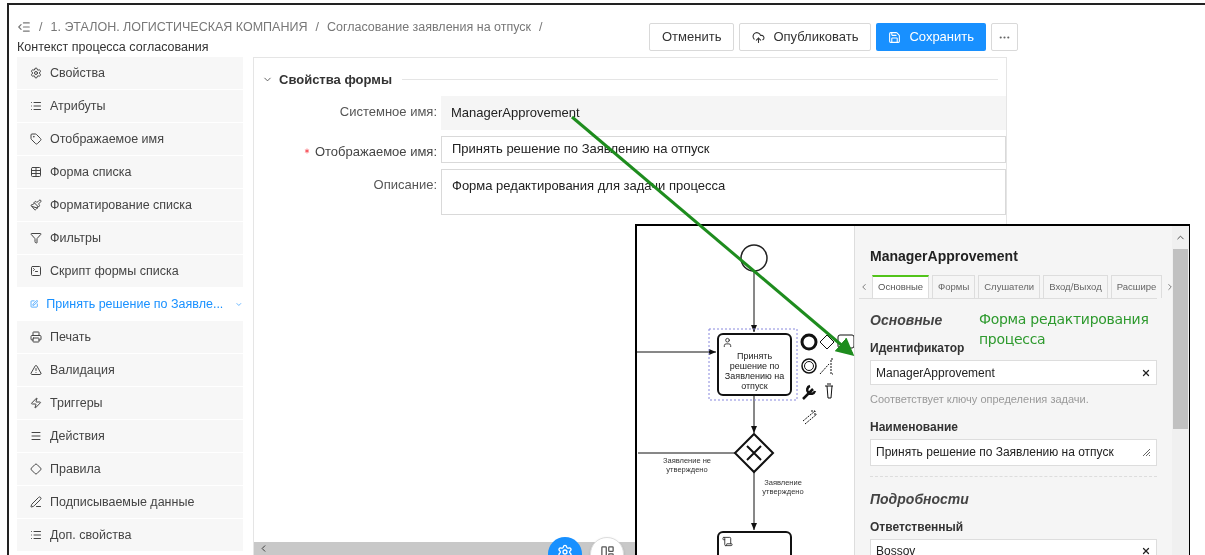 This screenshot has height=555, width=1205. Describe the element at coordinates (1064, 329) in the screenshot. I see `annotation-text: Форма редактирования процесса` at that location.